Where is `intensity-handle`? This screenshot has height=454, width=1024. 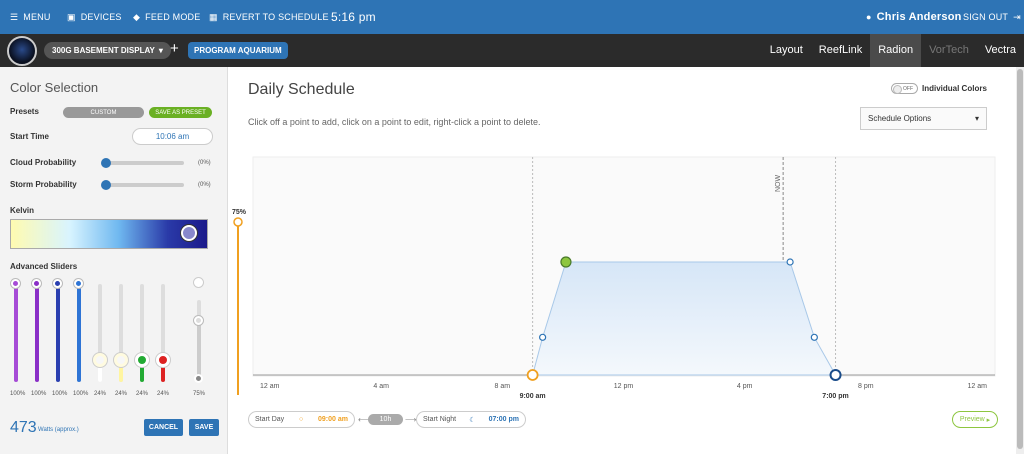
intensity-handle is located at coordinates (238, 222).